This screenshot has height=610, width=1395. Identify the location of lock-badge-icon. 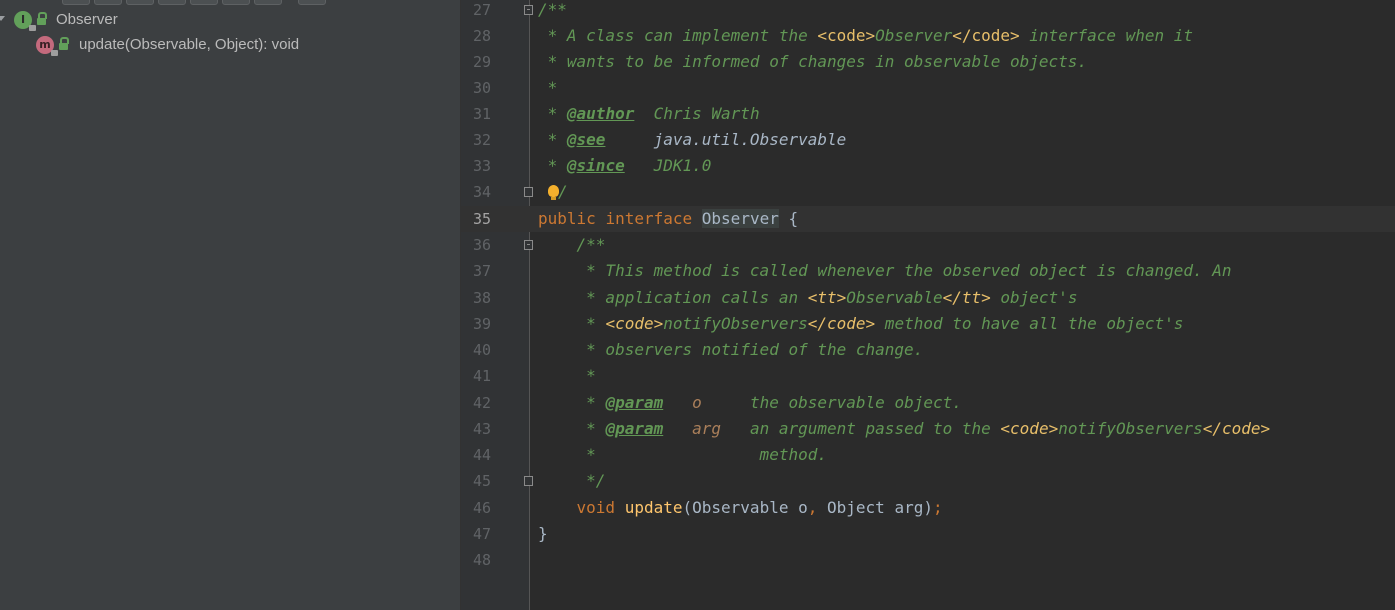
(32, 28).